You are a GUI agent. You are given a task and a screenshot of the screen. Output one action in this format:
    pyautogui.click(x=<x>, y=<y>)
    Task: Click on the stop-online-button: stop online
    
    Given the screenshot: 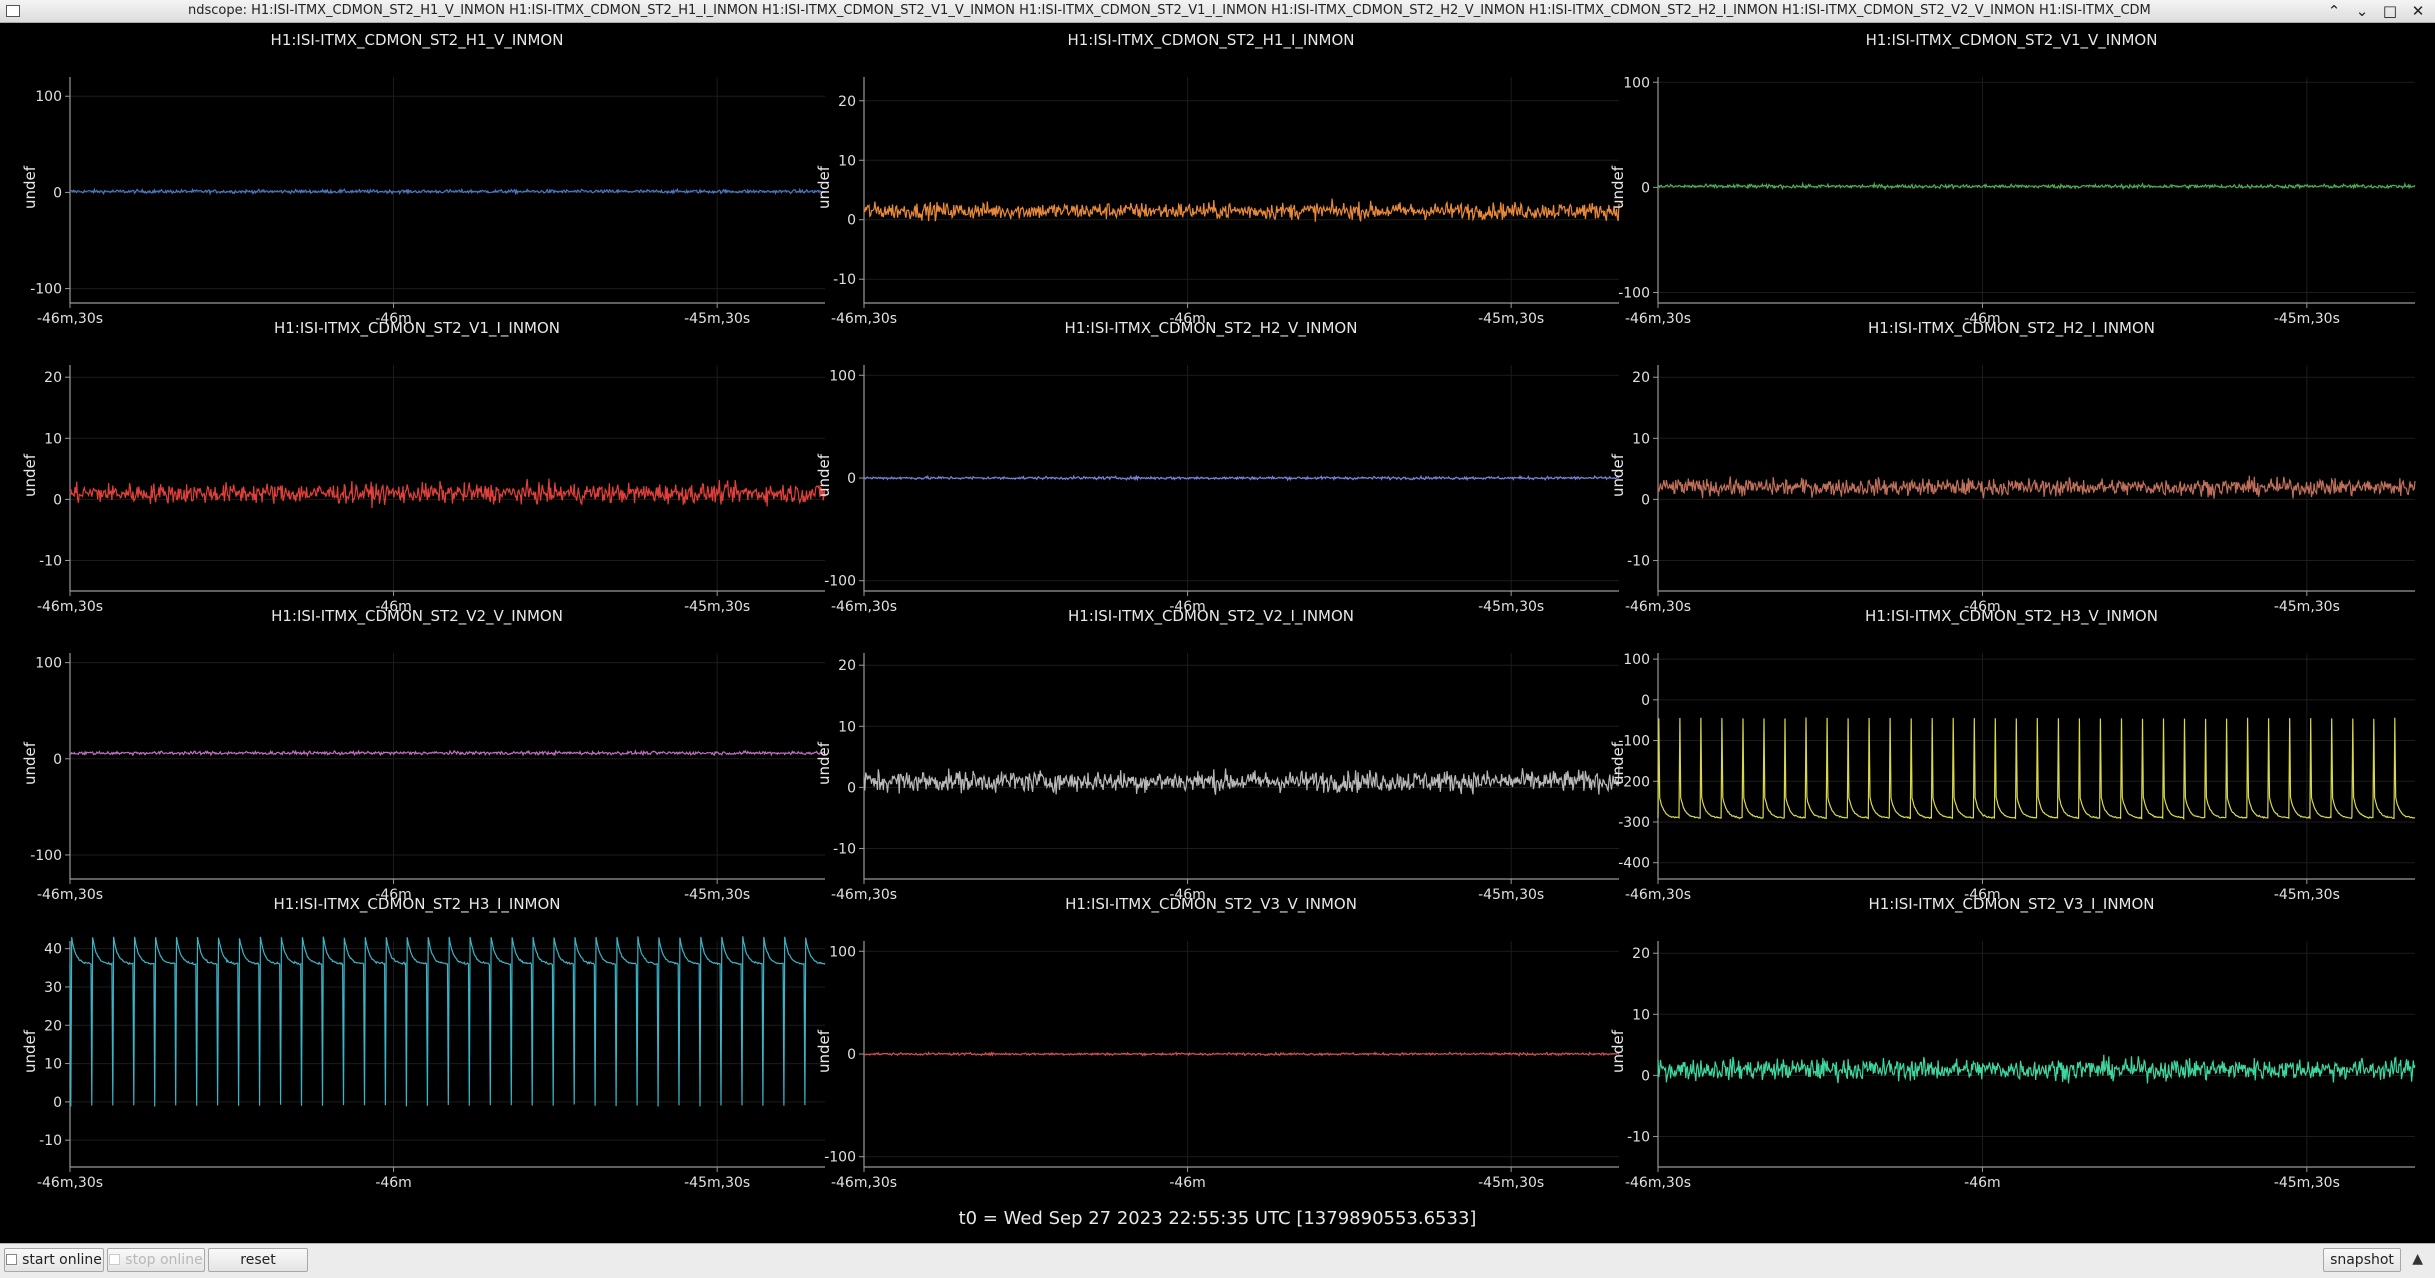 What is the action you would take?
    pyautogui.click(x=156, y=1260)
    